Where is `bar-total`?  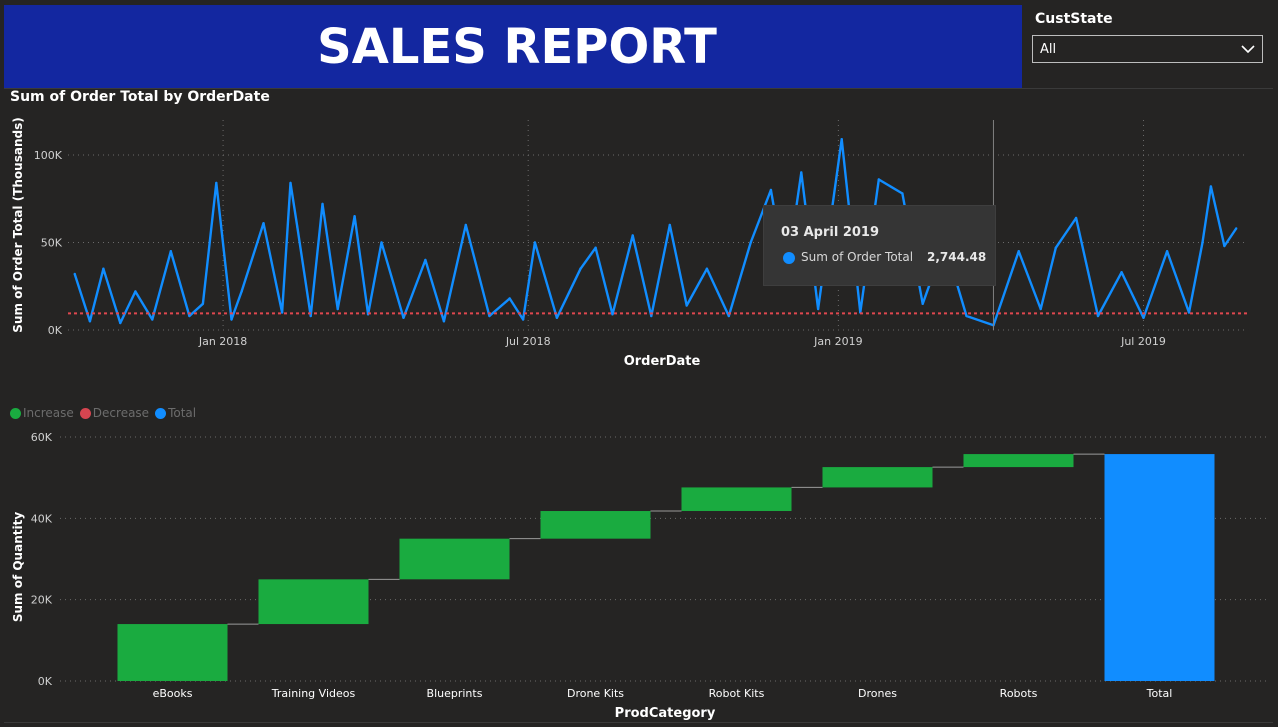 bar-total is located at coordinates (1159, 567).